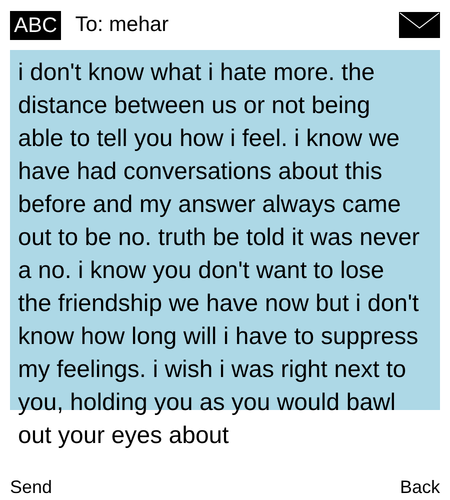 The image size is (450, 500). I want to click on send-softkey: Send, so click(31, 487).